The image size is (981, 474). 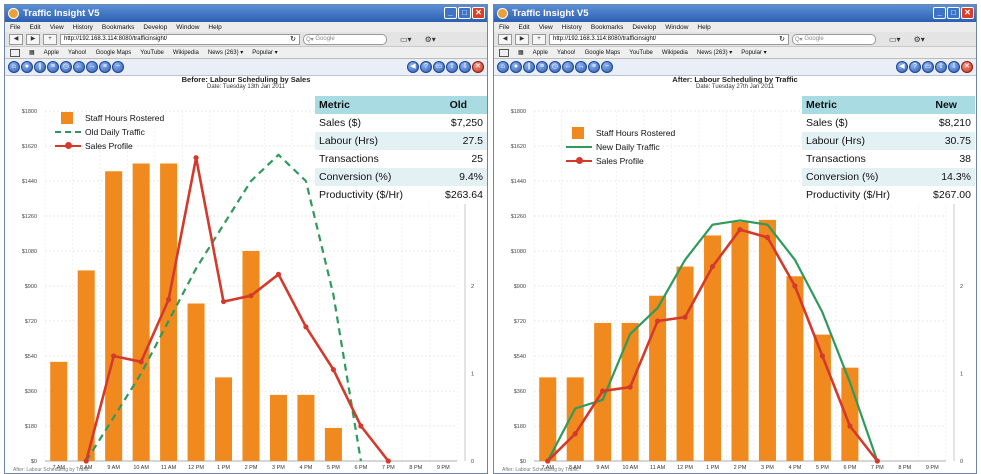 I want to click on x-tick-label: 1 PM, so click(x=223, y=468).